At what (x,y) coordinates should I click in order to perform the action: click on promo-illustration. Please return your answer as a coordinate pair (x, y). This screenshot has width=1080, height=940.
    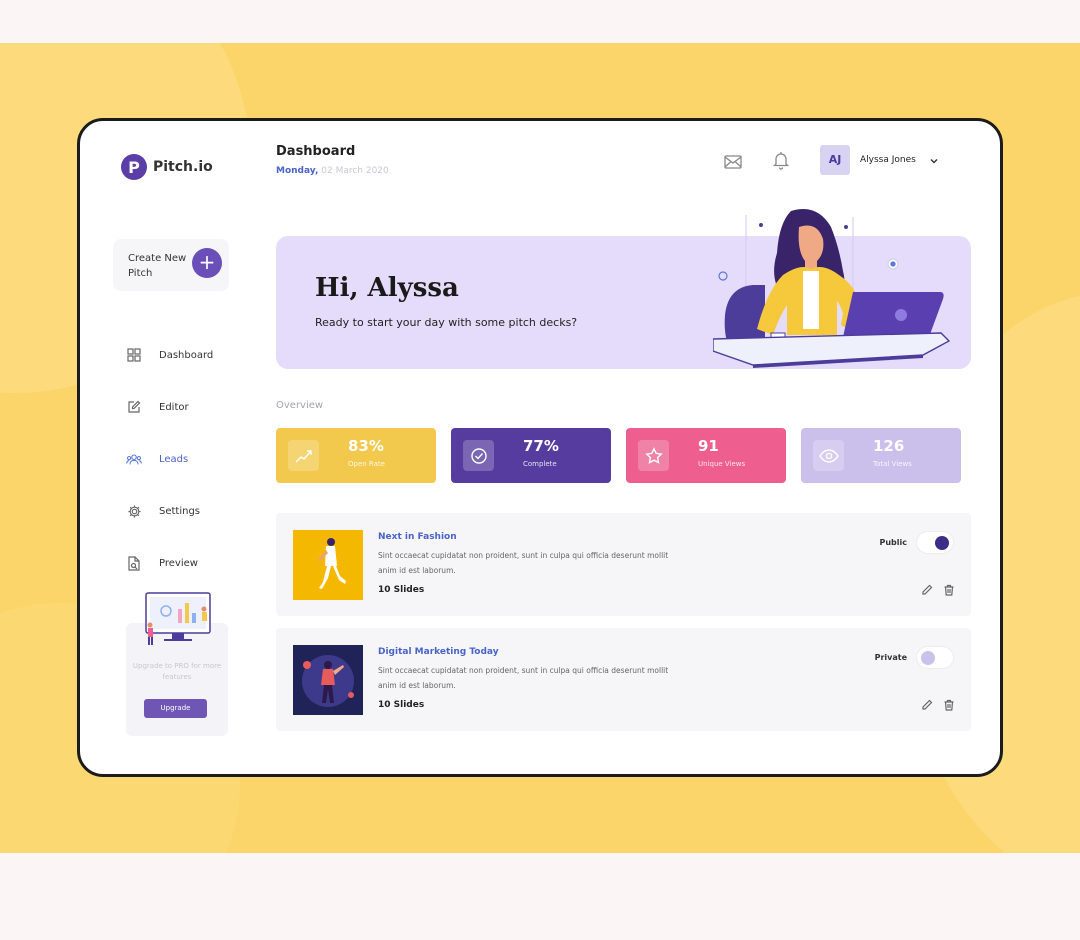
    Looking at the image, I should click on (178, 618).